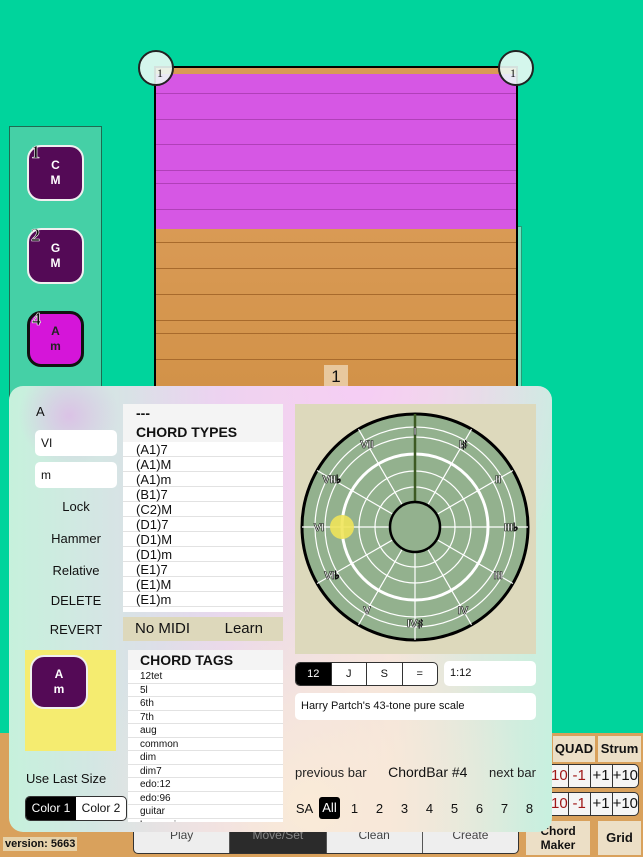 Image resolution: width=643 pixels, height=857 pixels. I want to click on chord-tag-item: edo:12, so click(205, 785).